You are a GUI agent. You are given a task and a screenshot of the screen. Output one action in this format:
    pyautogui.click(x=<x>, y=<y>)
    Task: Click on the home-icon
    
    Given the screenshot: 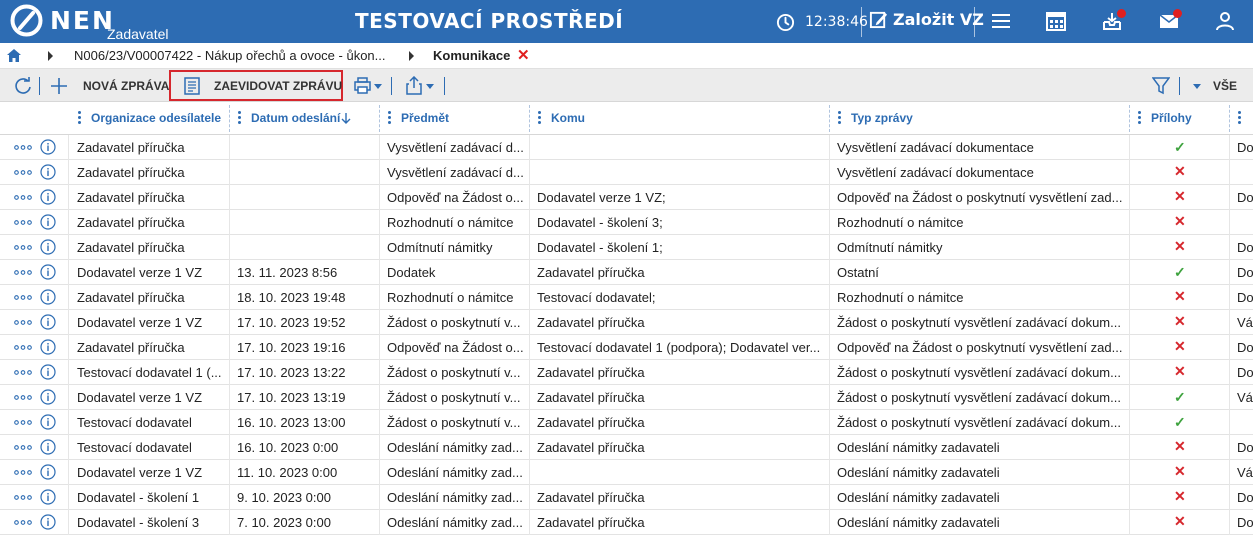 What is the action you would take?
    pyautogui.click(x=14, y=55)
    